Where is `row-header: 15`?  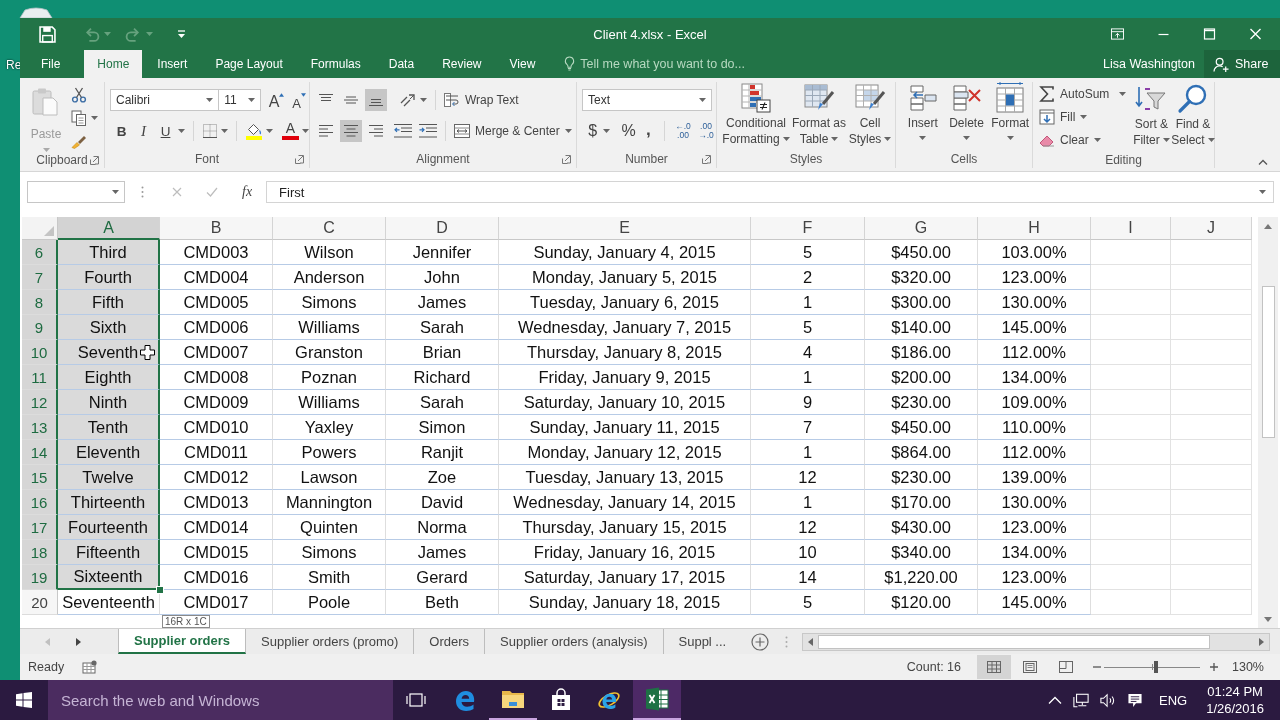
row-header: 15 is located at coordinates (40, 477).